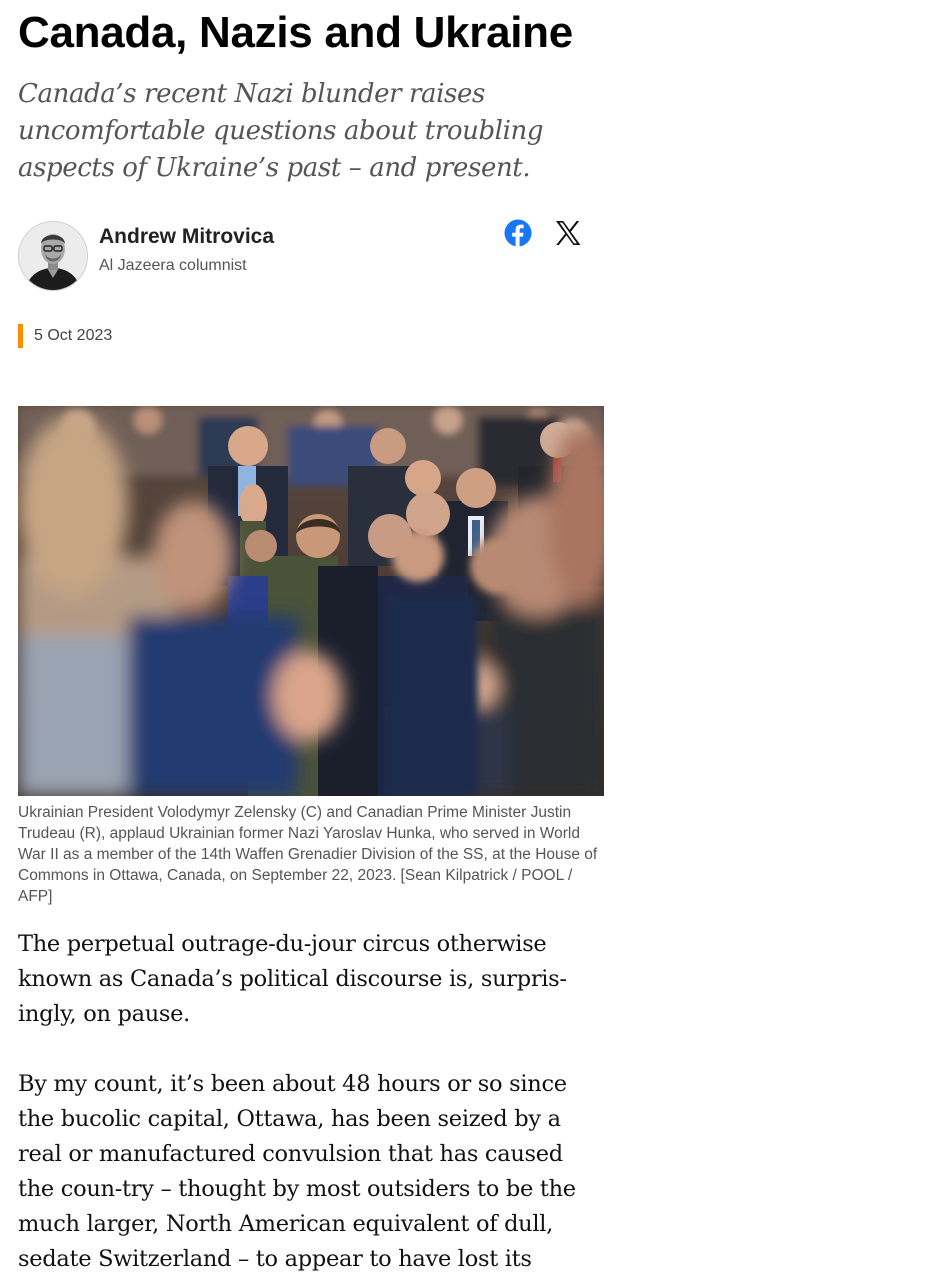 The height and width of the screenshot is (1280, 931). Describe the element at coordinates (568, 233) in the screenshot. I see `x-twitter-icon` at that location.